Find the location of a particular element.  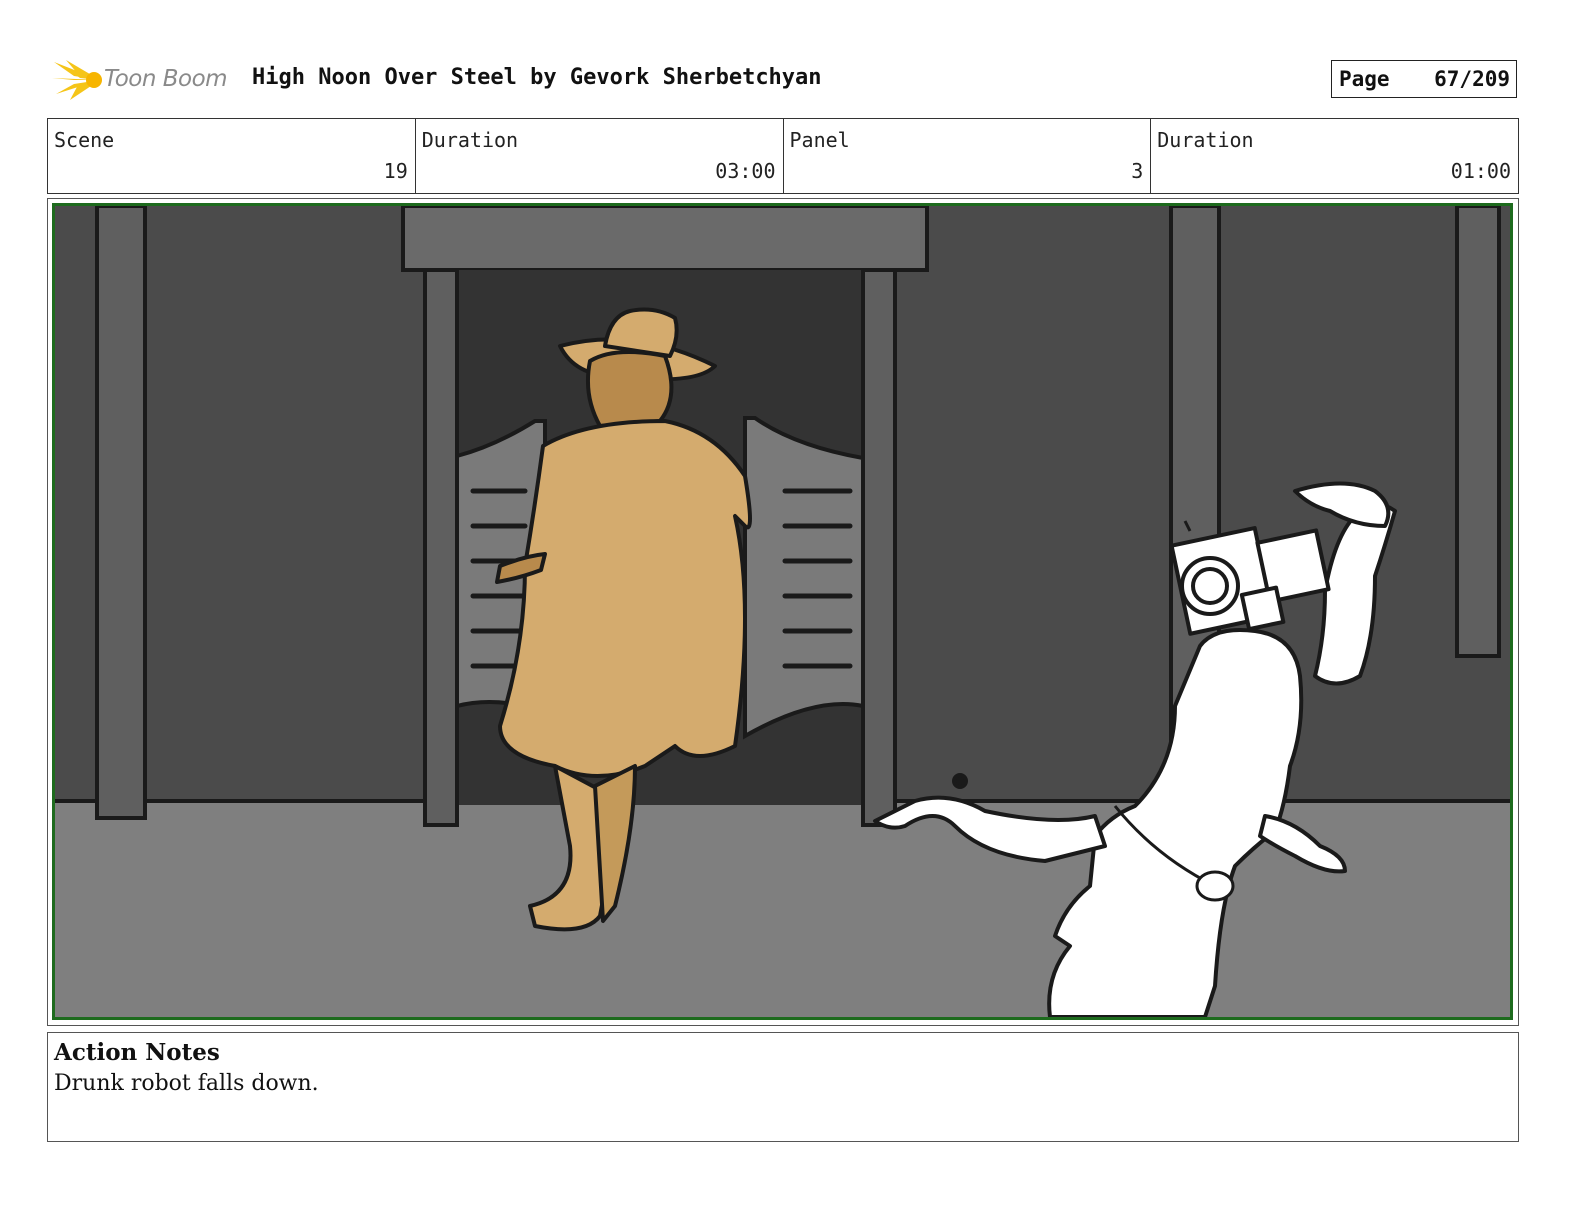

action-notes-text: Drunk robot falls down. is located at coordinates (186, 1083).